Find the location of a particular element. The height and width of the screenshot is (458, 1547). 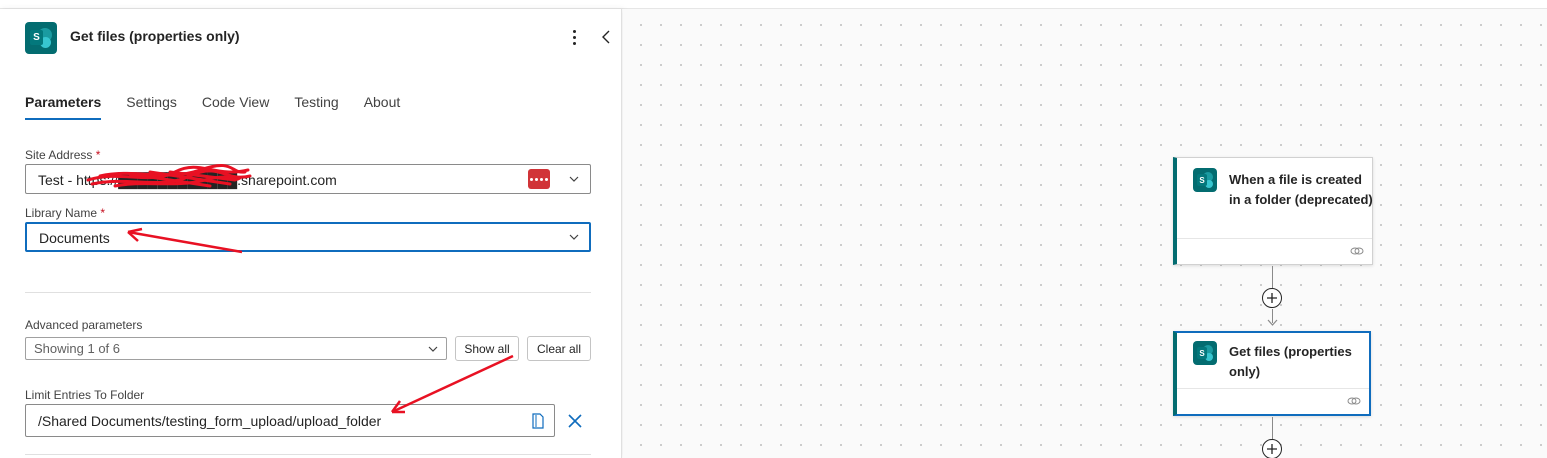

library-name-dropdown: Documents is located at coordinates (308, 237).